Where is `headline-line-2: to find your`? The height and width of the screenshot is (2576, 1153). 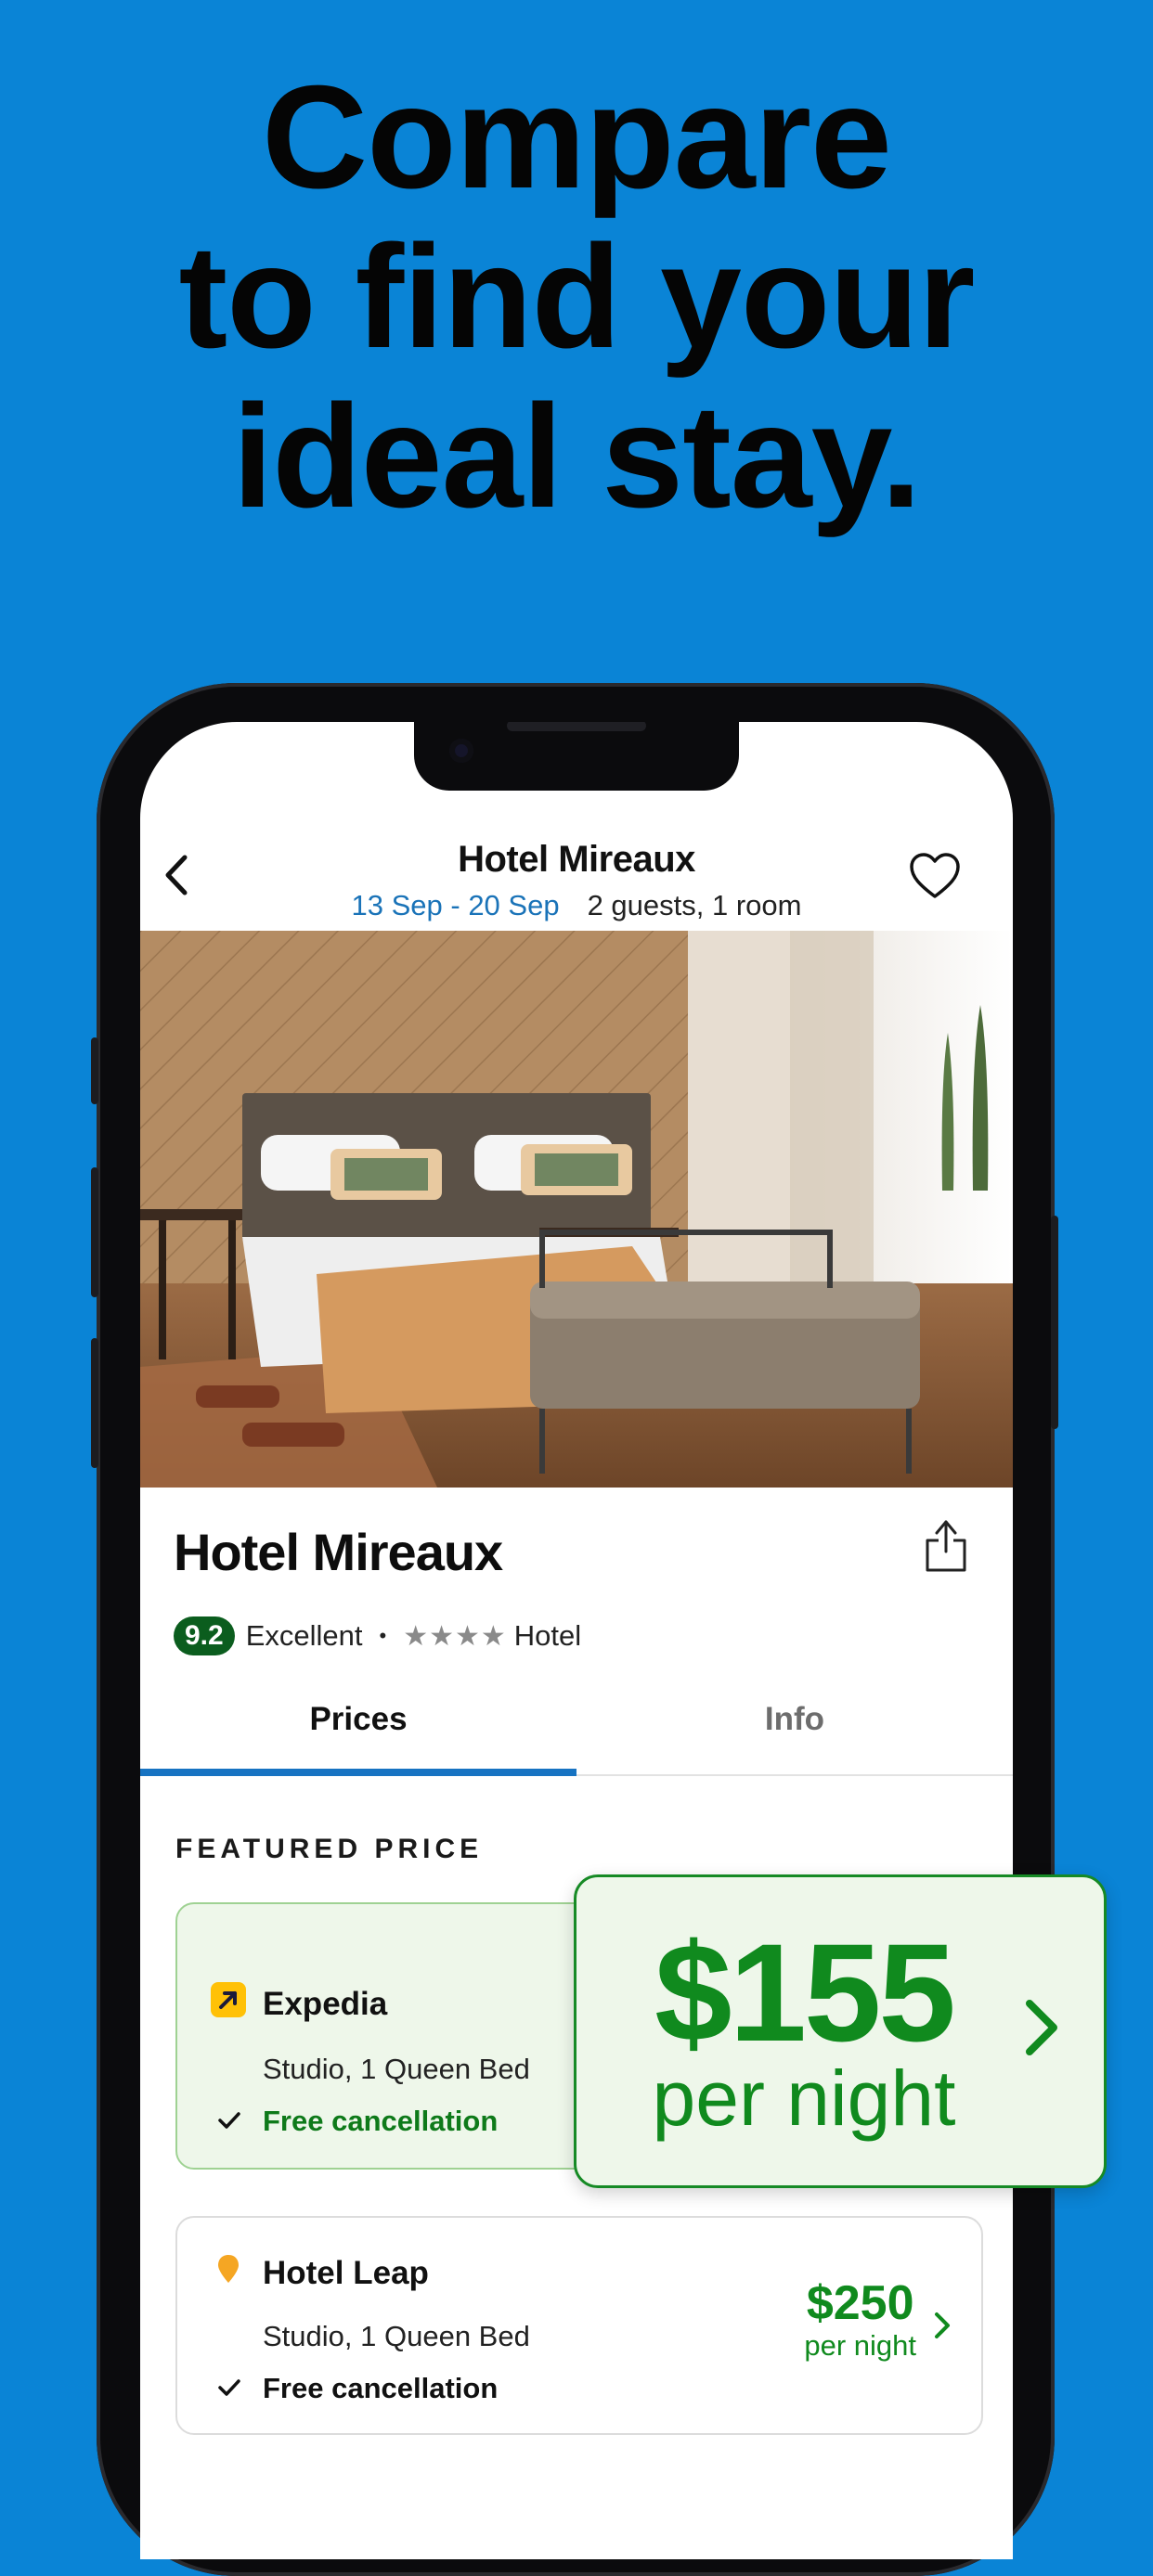 headline-line-2: to find your is located at coordinates (577, 297).